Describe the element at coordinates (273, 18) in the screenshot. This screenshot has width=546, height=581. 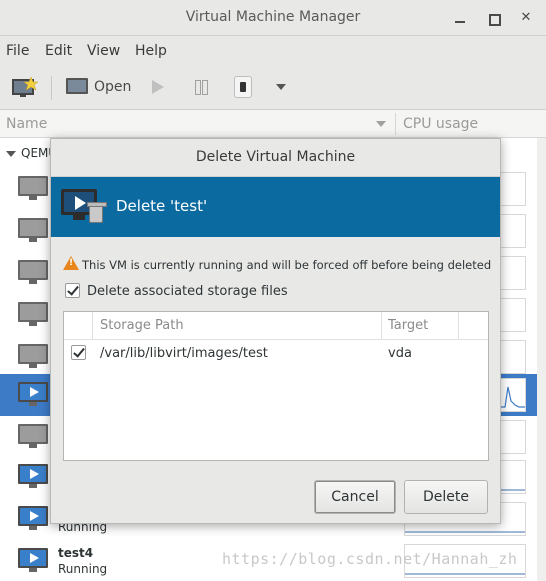
I see `window-titlebar: Virtual Machine Manager ✕` at that location.